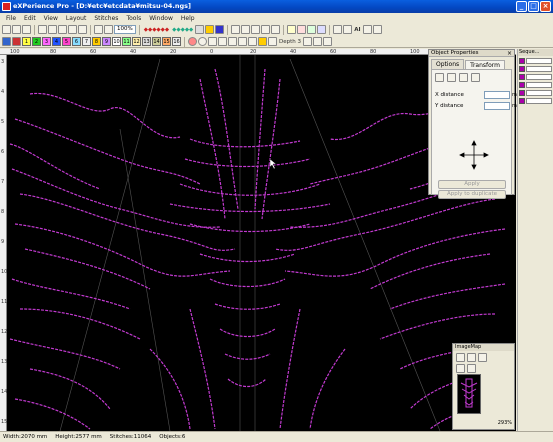 The width and height of the screenshot is (553, 442). What do you see at coordinates (463, 77) in the screenshot?
I see `scale-icon` at bounding box center [463, 77].